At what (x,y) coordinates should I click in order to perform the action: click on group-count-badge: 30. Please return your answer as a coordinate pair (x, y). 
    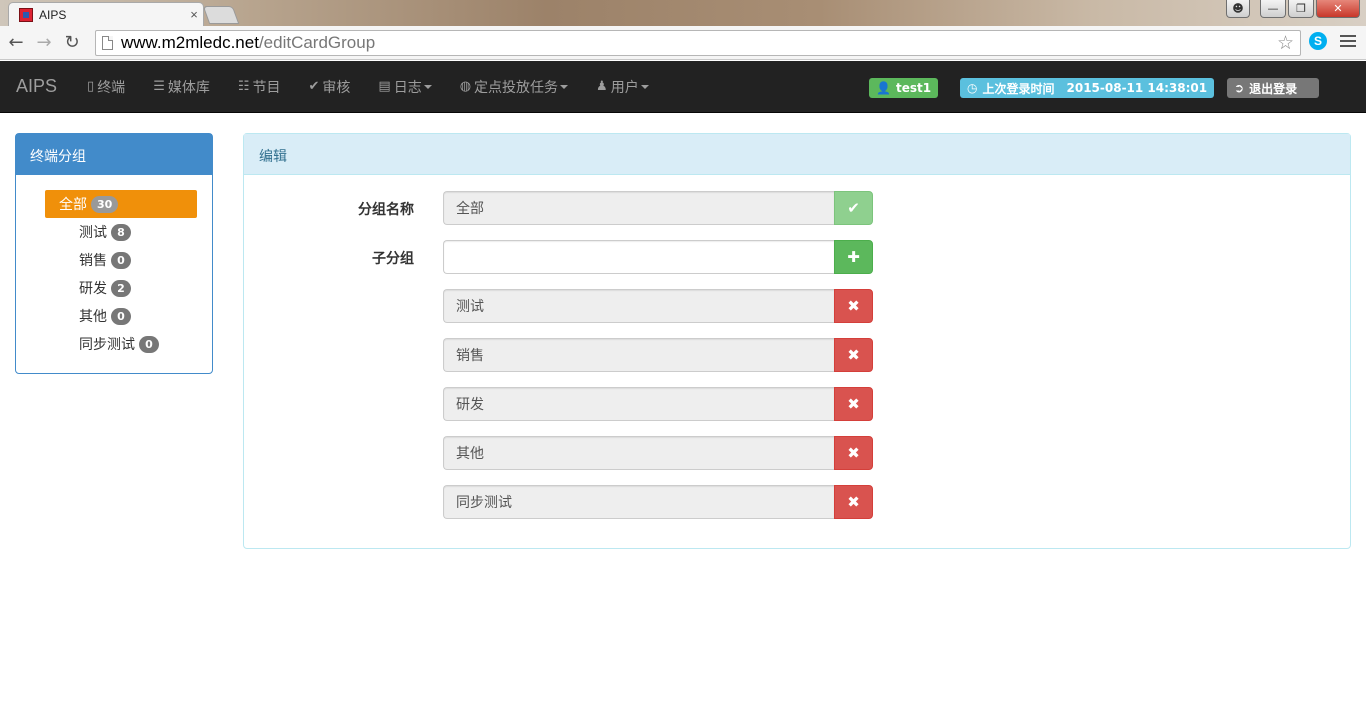
    Looking at the image, I should click on (105, 204).